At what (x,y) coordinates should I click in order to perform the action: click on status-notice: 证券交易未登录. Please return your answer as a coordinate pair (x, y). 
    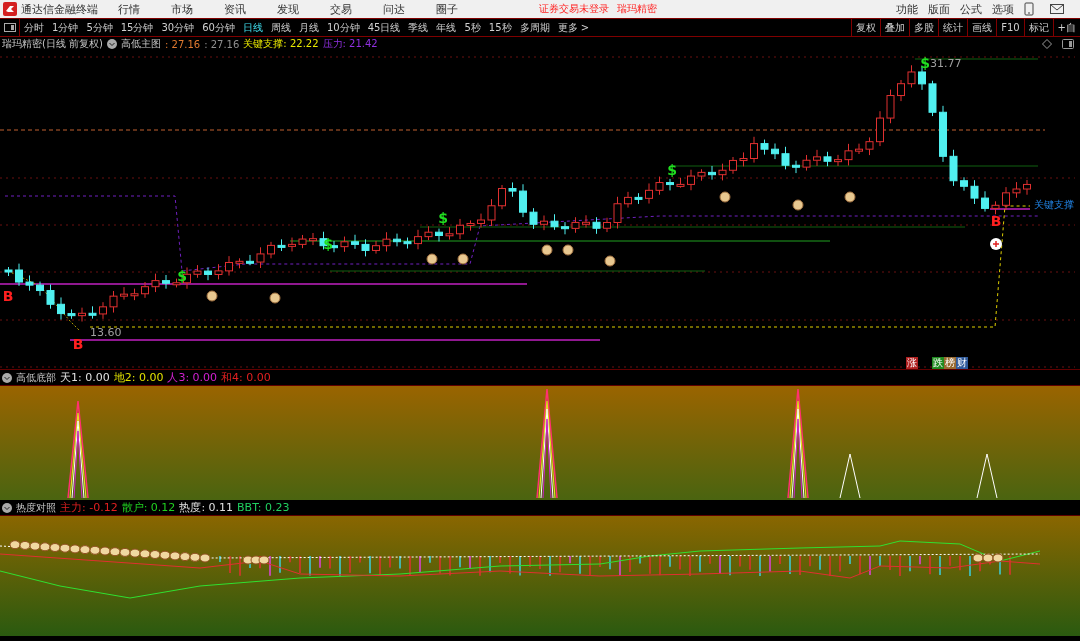
    Looking at the image, I should click on (574, 9).